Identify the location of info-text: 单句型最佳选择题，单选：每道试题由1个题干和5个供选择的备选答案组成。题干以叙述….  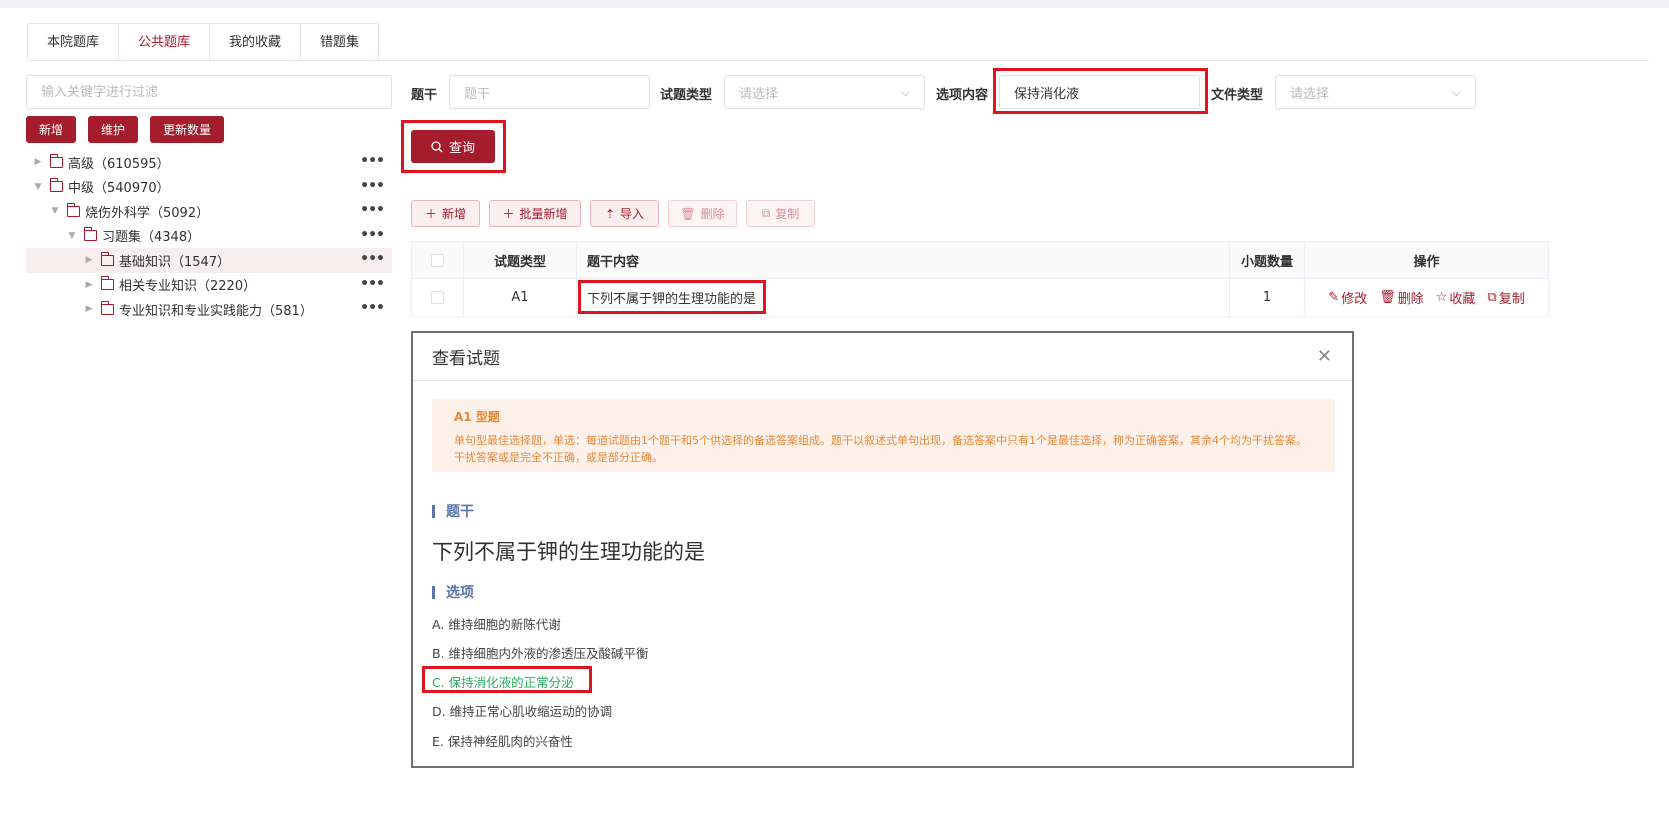
(880, 449).